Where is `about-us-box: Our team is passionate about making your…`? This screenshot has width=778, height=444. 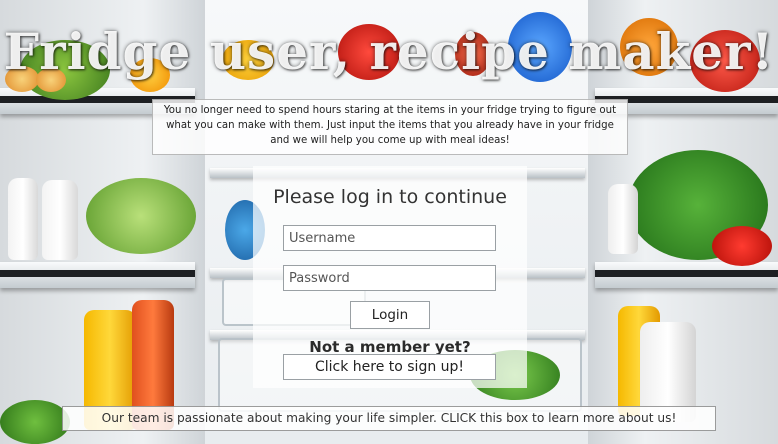
about-us-box: Our team is passionate about making your… is located at coordinates (389, 418).